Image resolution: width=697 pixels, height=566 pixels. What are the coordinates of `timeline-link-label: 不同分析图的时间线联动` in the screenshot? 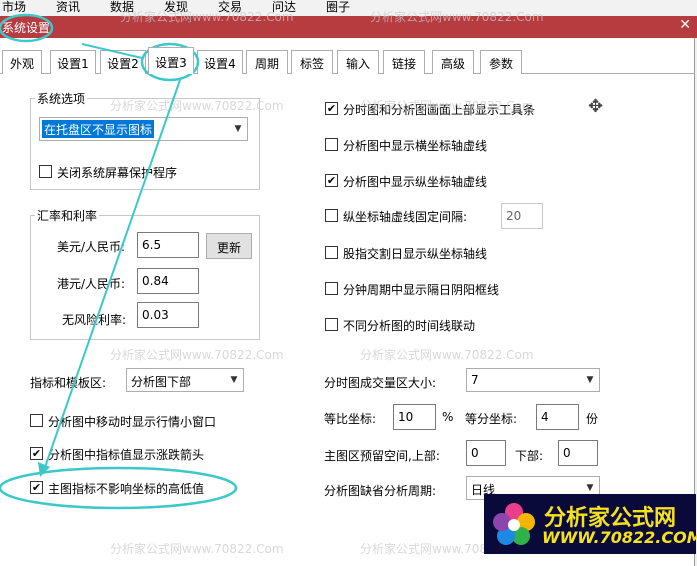 It's located at (409, 326).